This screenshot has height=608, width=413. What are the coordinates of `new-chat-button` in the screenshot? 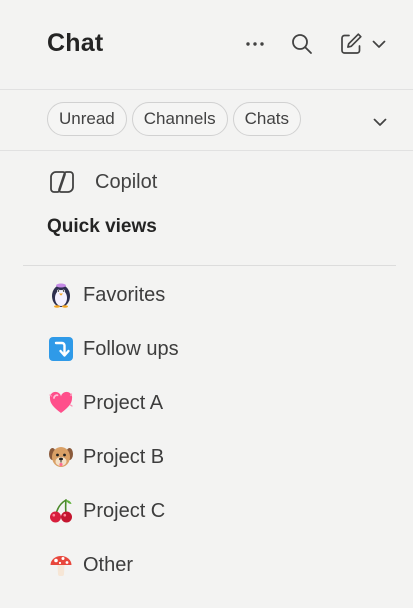 It's located at (363, 44).